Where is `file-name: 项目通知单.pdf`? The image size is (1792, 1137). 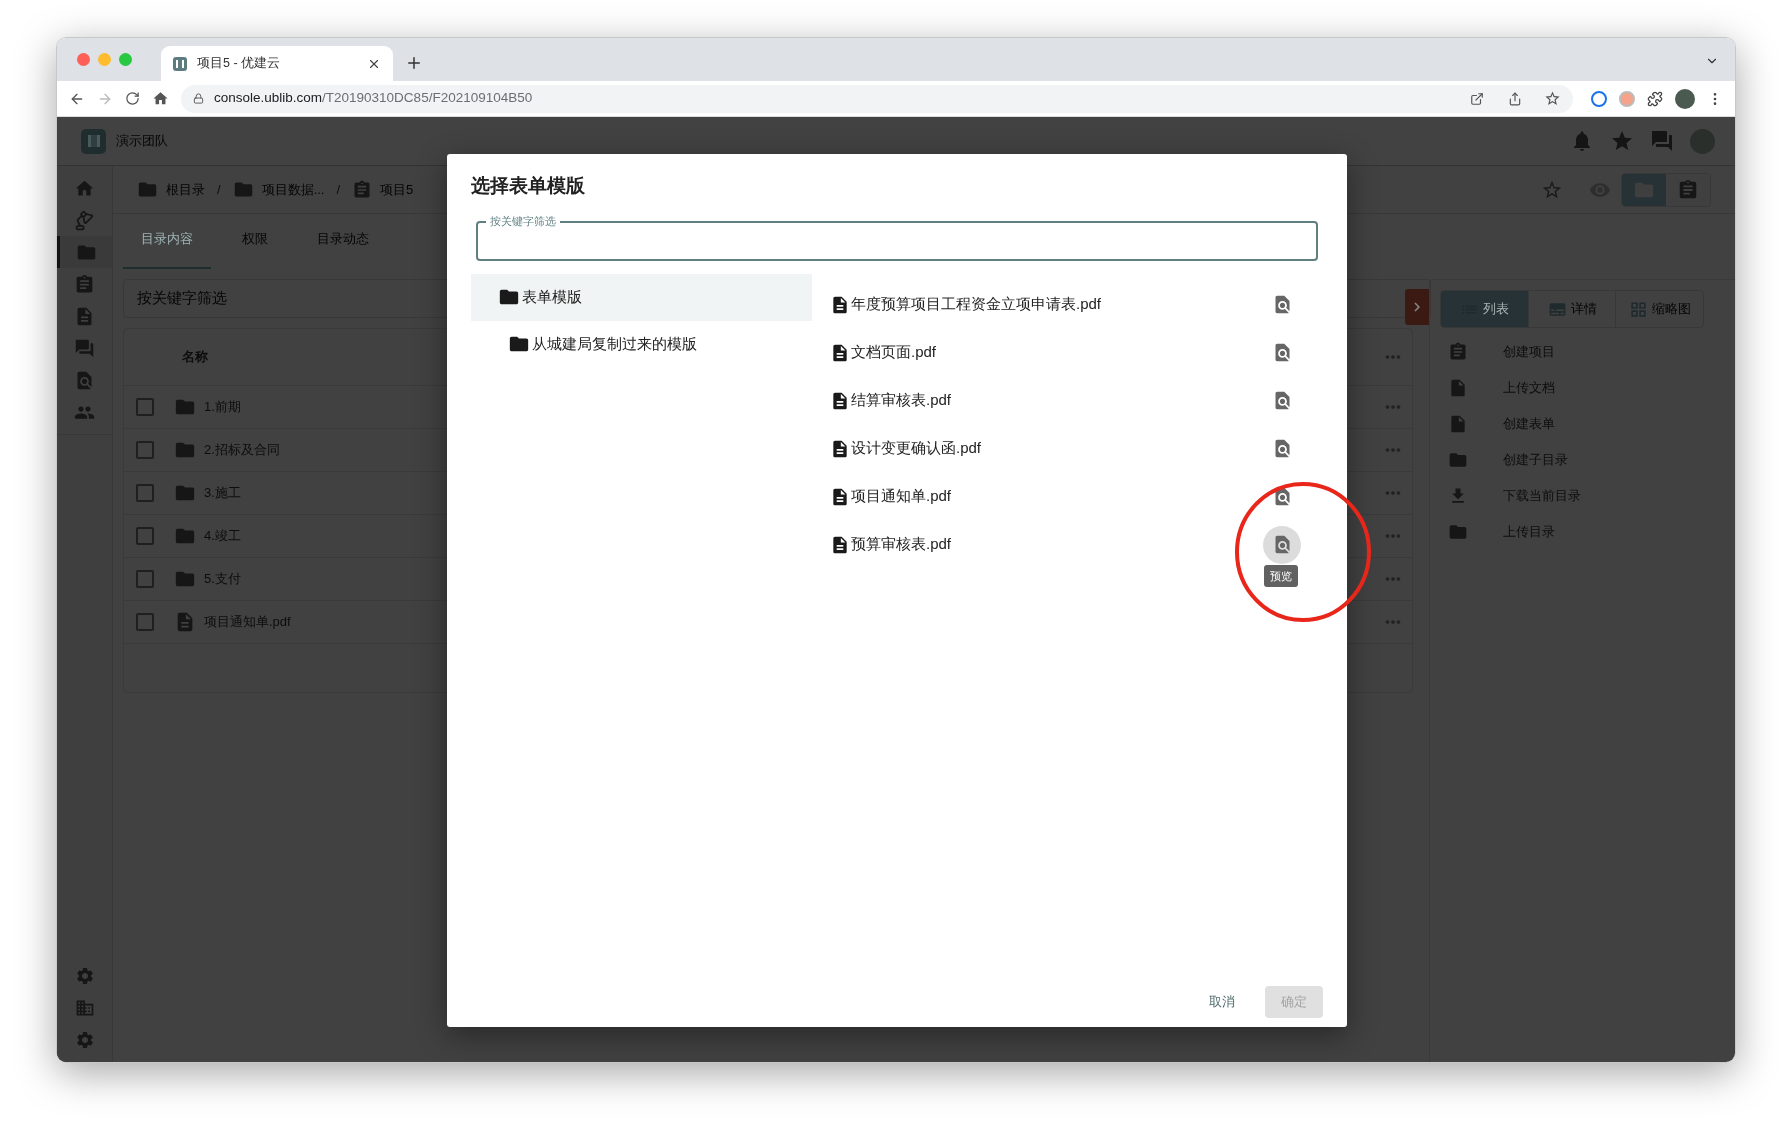 file-name: 项目通知单.pdf is located at coordinates (902, 496).